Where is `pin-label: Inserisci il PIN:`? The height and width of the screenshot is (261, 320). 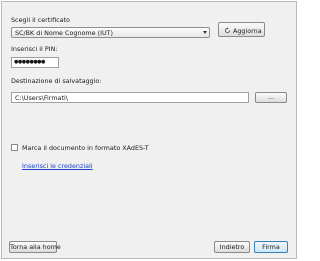
pin-label: Inserisci il PIN: is located at coordinates (34, 49).